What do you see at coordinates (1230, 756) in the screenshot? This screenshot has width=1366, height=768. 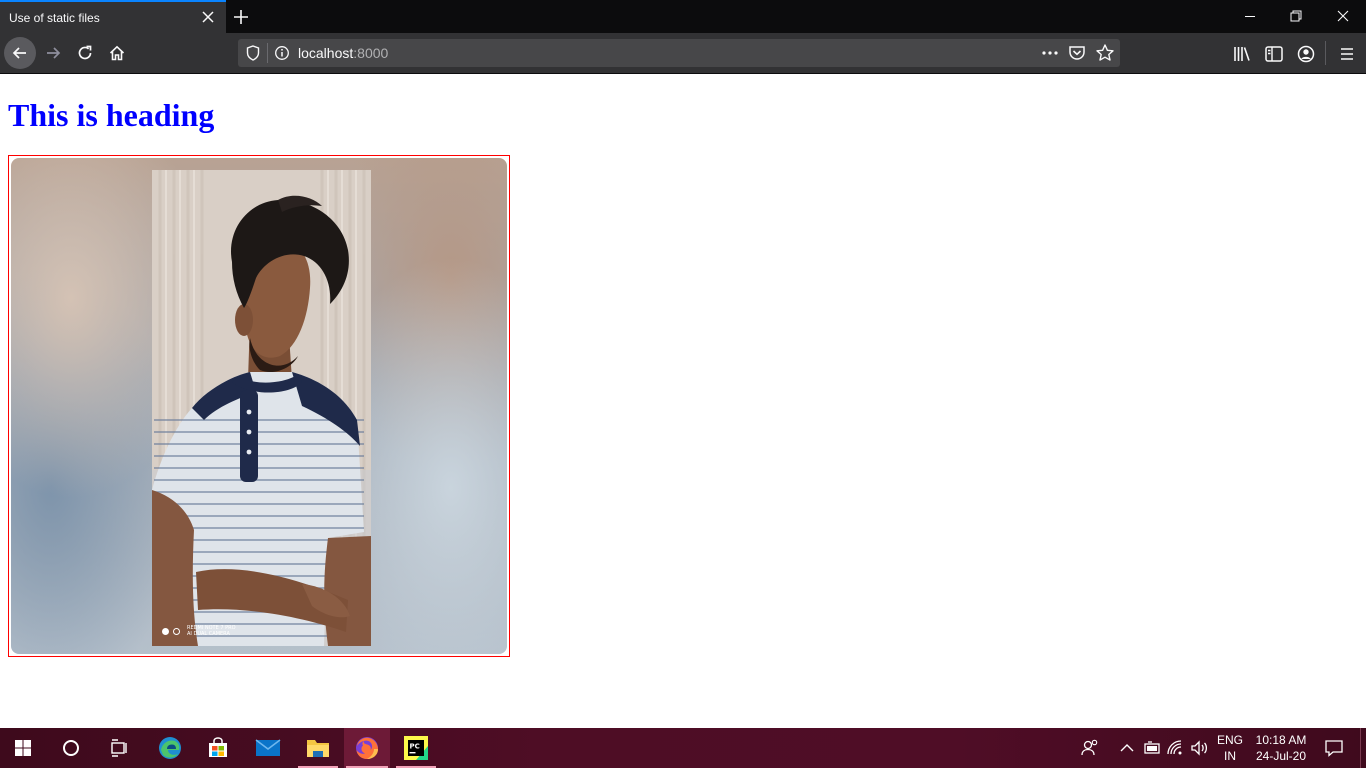 I see `region-code: IN` at bounding box center [1230, 756].